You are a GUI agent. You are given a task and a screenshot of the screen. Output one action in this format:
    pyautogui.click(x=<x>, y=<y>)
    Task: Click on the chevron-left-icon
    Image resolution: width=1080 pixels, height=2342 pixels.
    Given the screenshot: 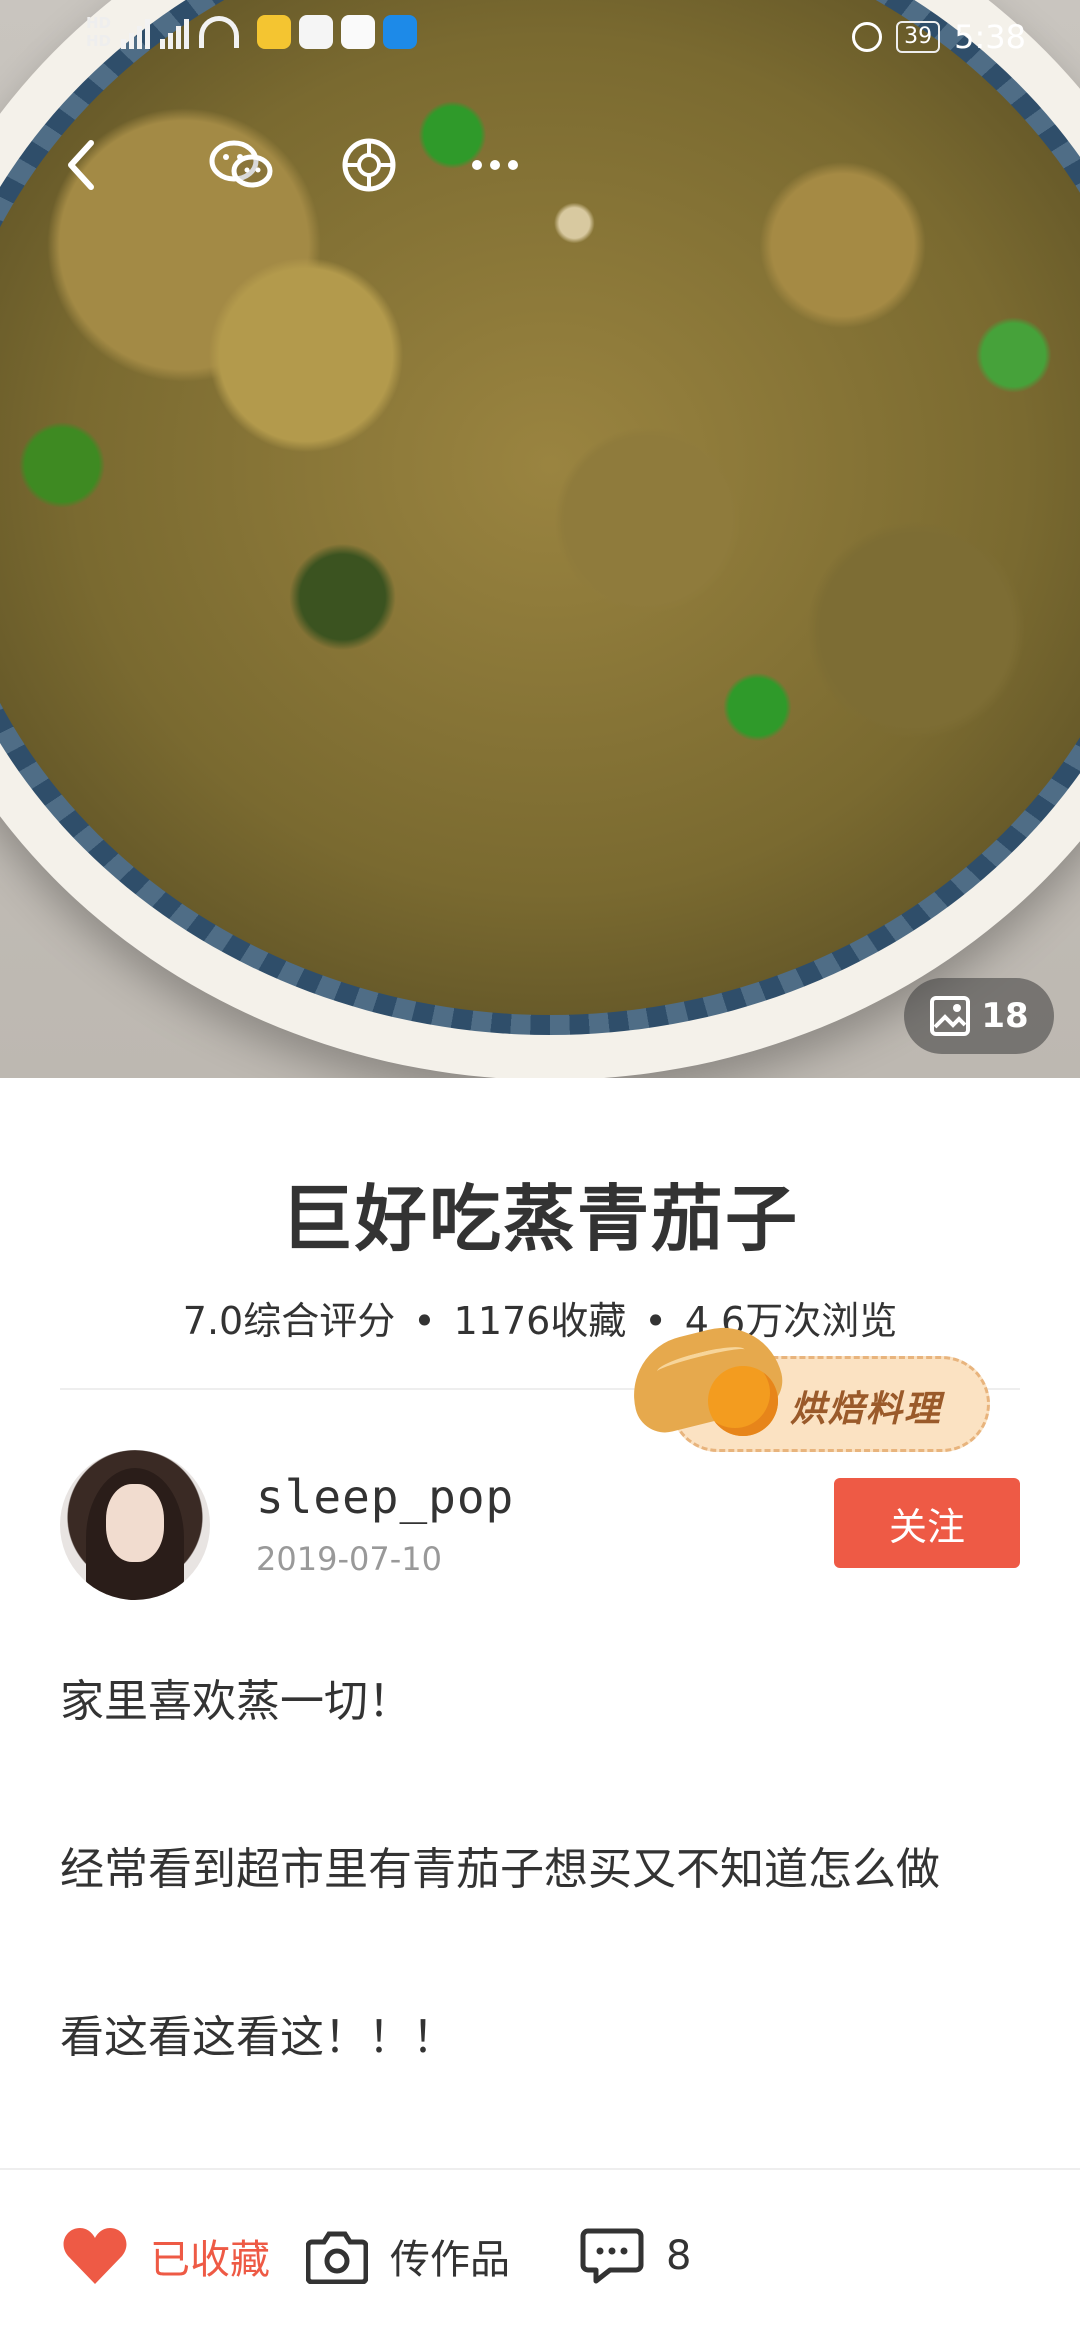 What is the action you would take?
    pyautogui.click(x=81, y=165)
    